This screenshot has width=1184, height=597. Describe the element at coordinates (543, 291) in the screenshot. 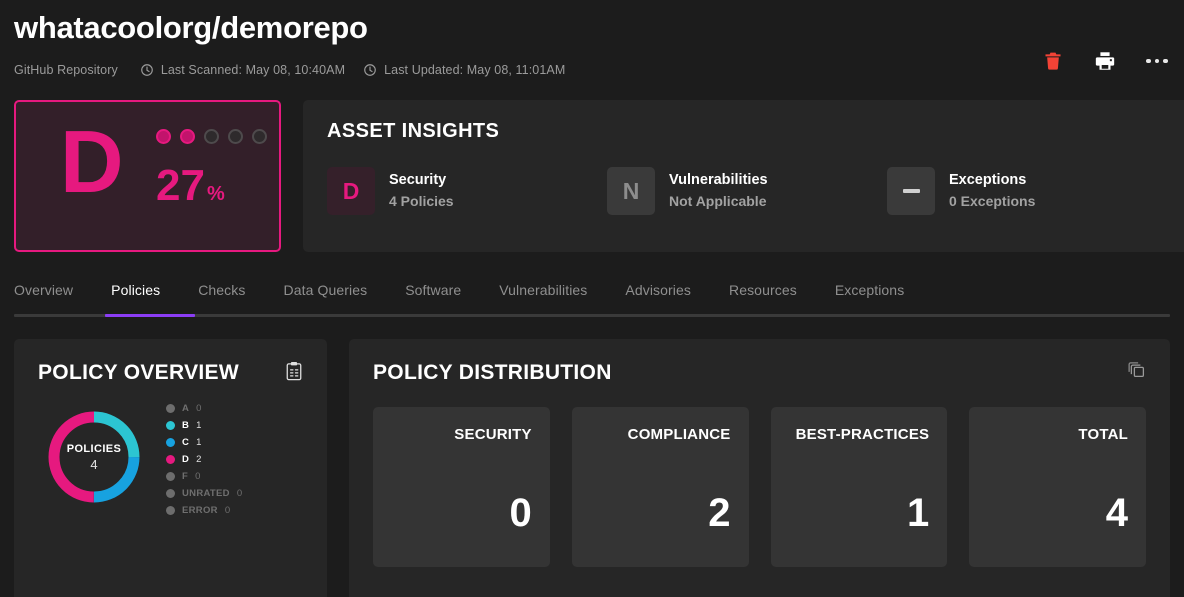

I see `tab-vulnerabilities: Vulnerabilities` at that location.